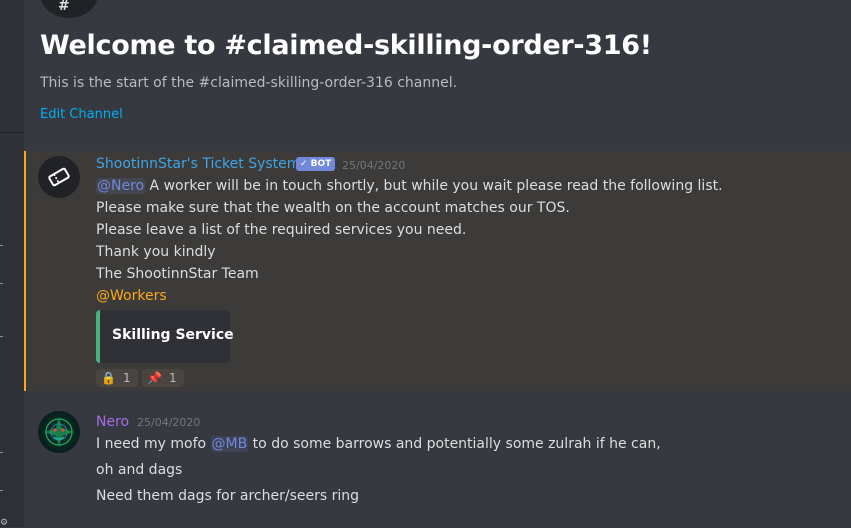  I want to click on ticket-icon, so click(59, 177).